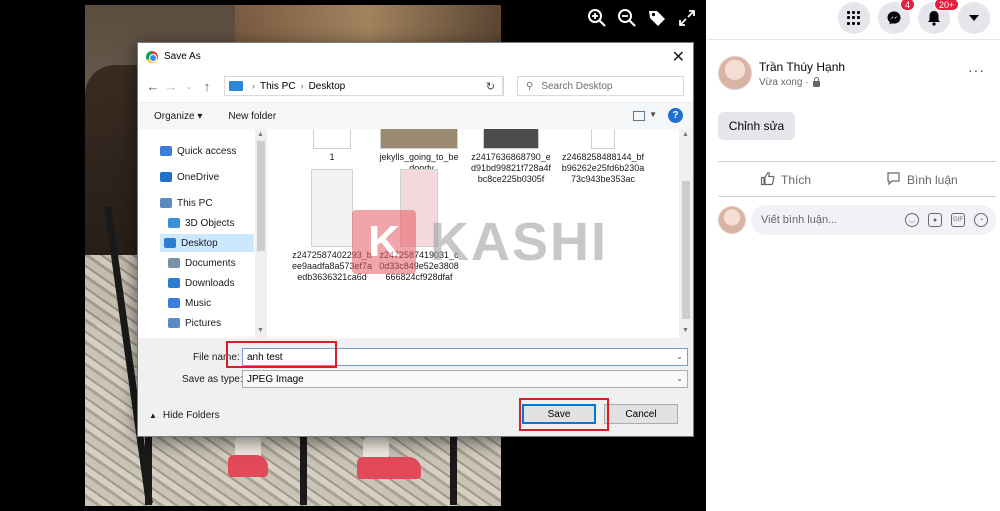 This screenshot has height=511, width=1000. What do you see at coordinates (207, 151) in the screenshot?
I see `sidebar-item-label: Quick access` at bounding box center [207, 151].